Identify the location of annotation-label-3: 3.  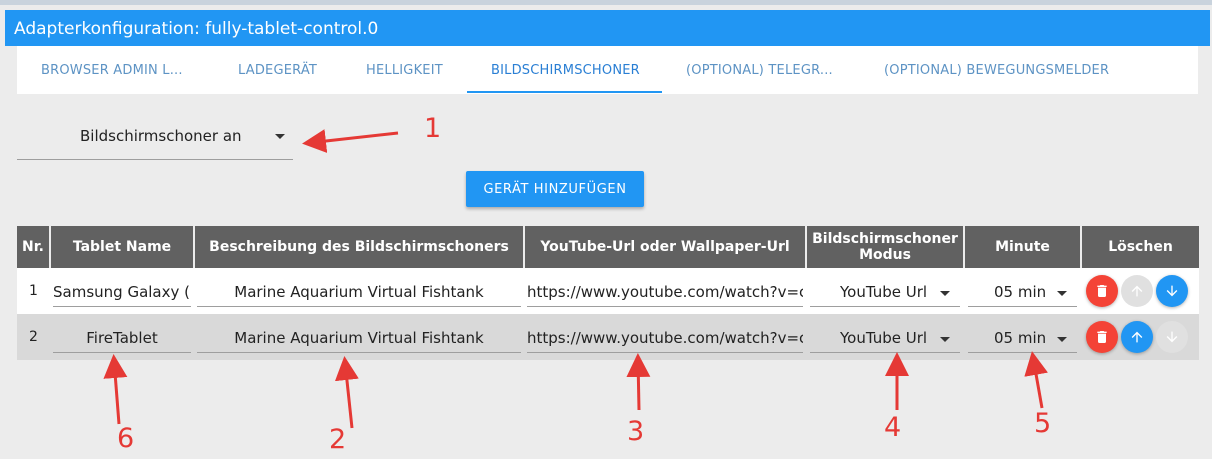
(636, 431).